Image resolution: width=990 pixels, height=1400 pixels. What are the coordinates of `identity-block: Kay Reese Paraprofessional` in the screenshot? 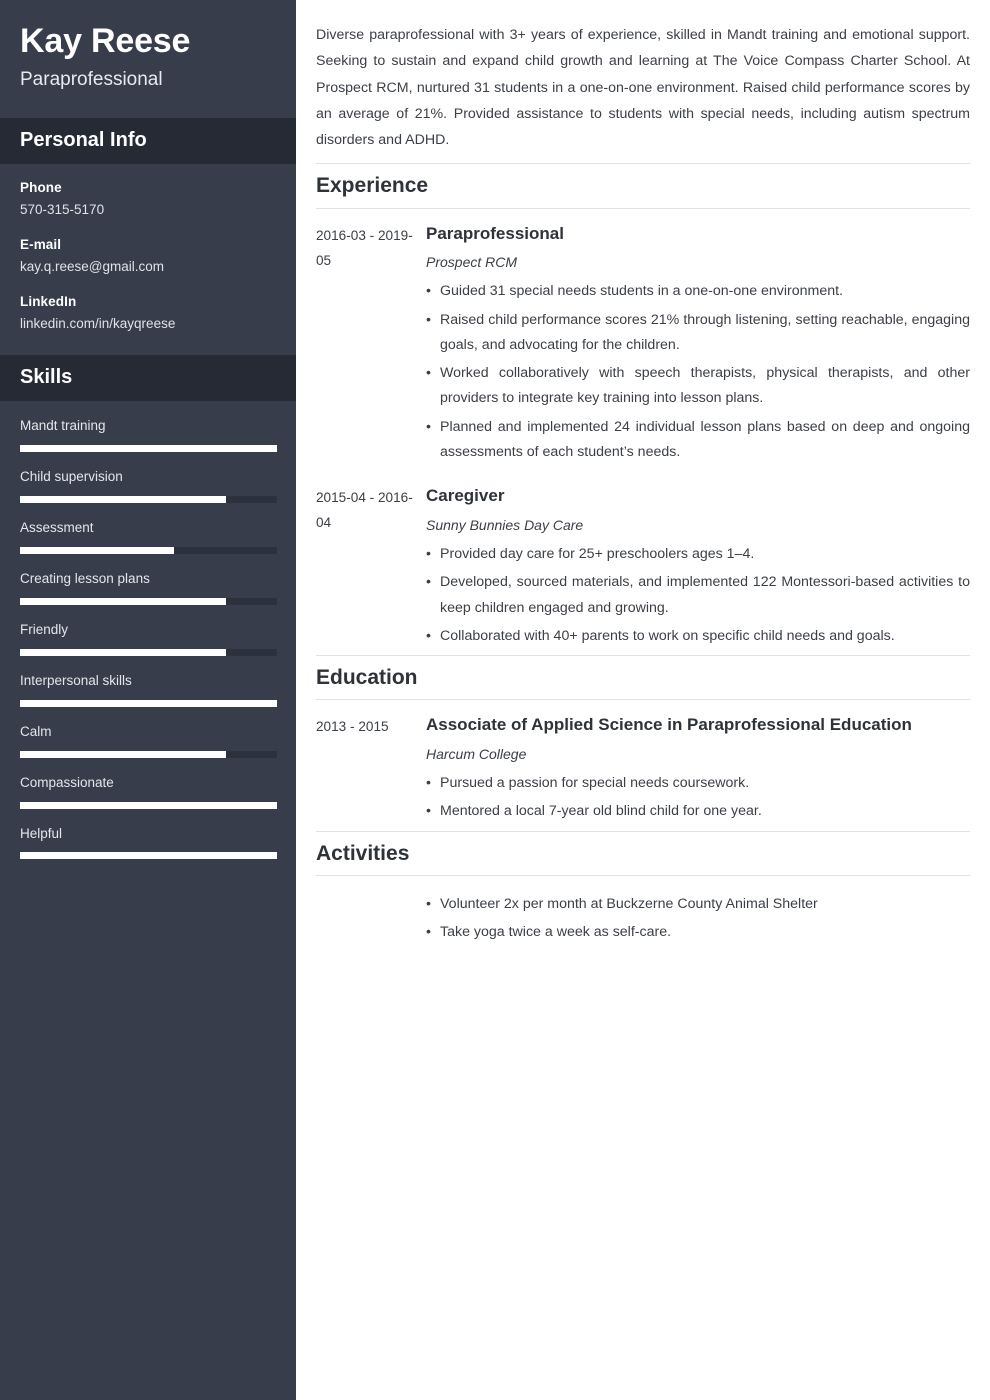 It's located at (148, 59).